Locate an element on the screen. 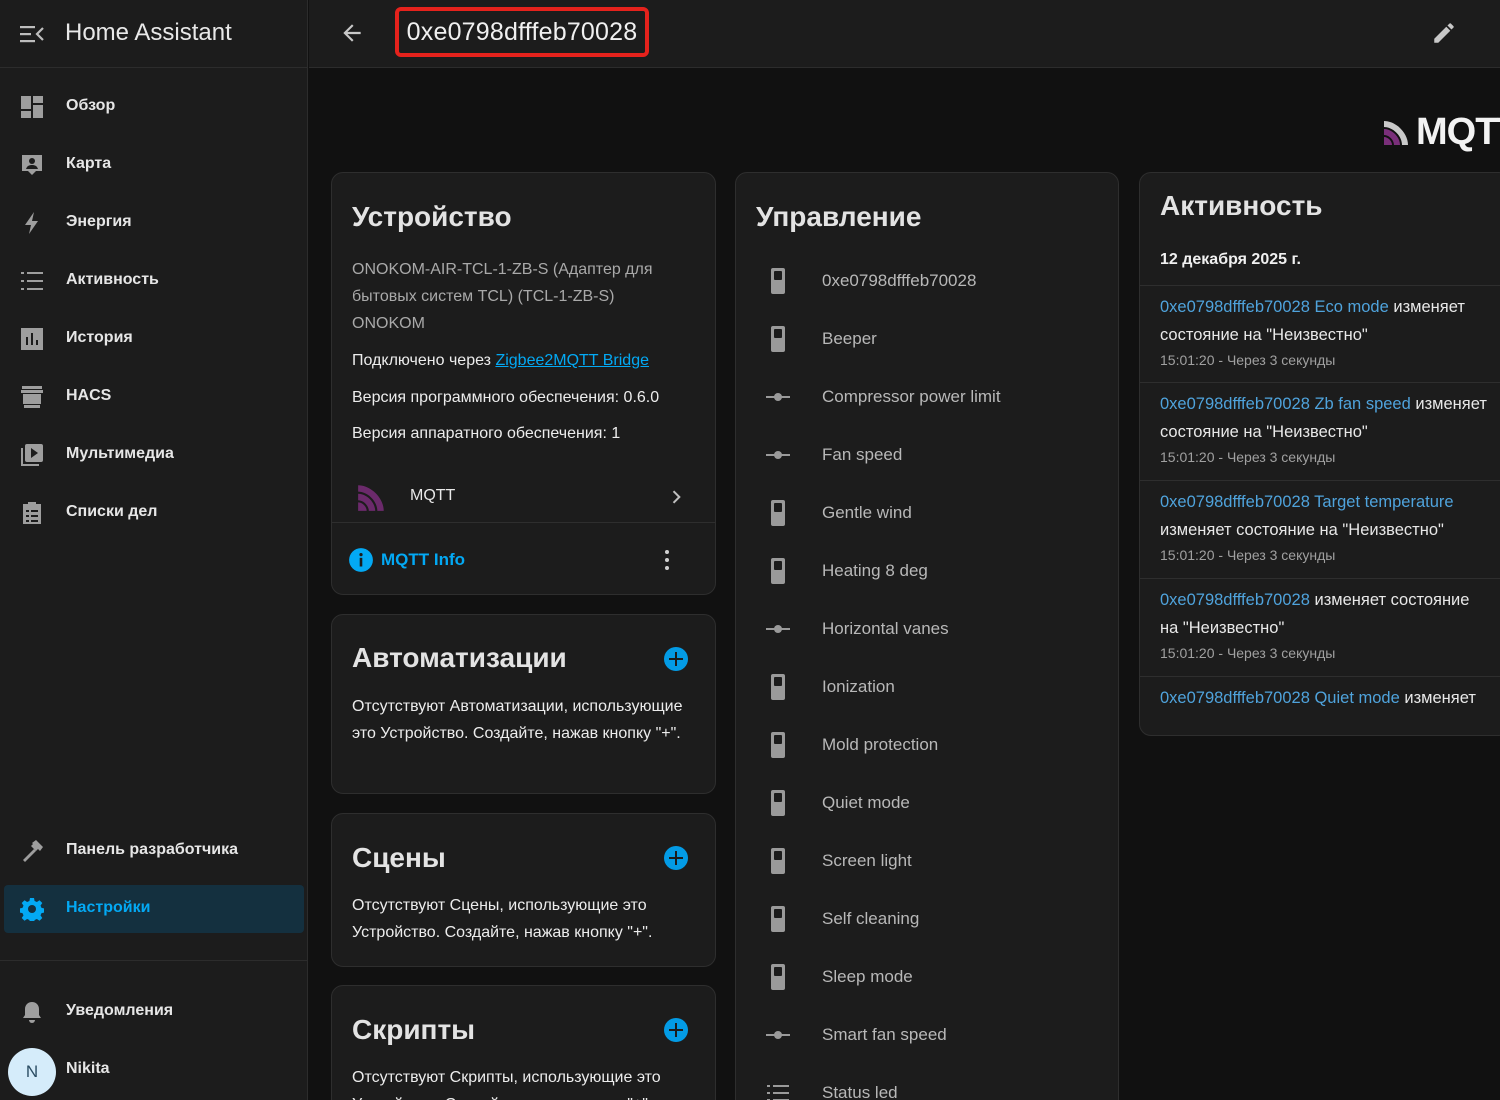 The image size is (1500, 1100). add-scene-button is located at coordinates (676, 858).